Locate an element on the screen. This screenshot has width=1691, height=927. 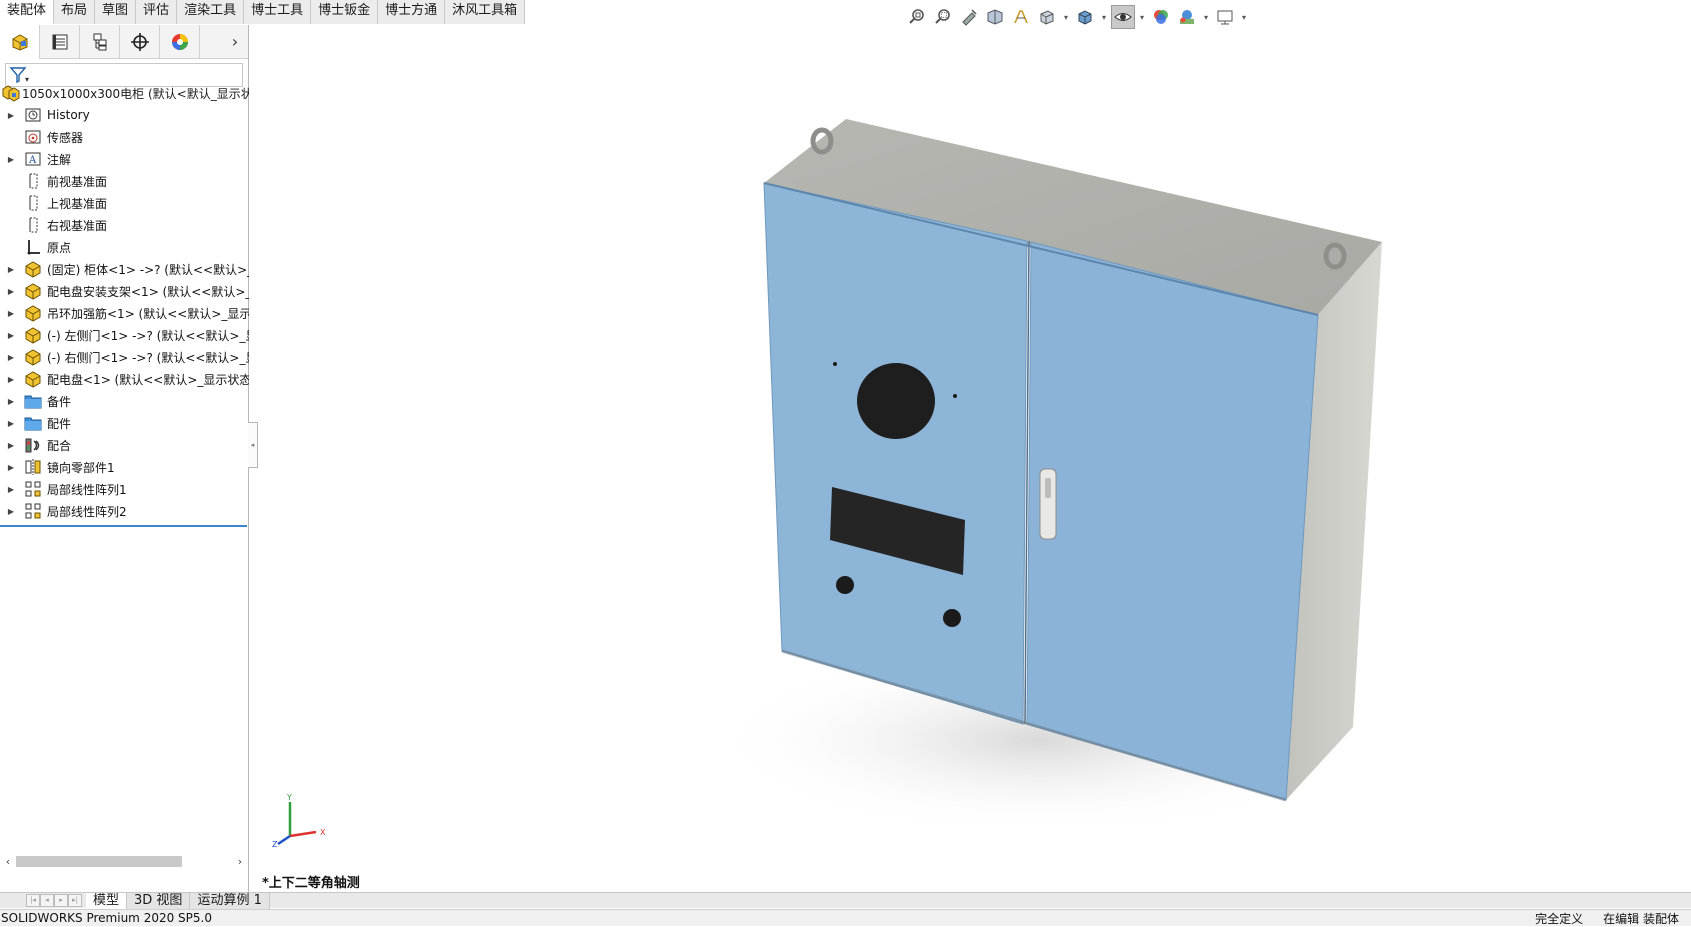
tab-evaluate: 评估 is located at coordinates (157, 12).